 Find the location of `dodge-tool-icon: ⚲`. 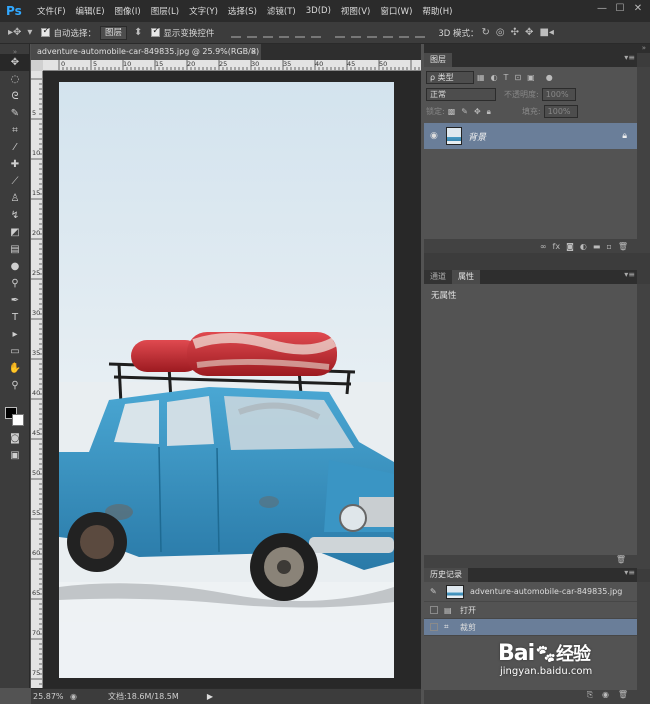

dodge-tool-icon: ⚲ is located at coordinates (15, 283).